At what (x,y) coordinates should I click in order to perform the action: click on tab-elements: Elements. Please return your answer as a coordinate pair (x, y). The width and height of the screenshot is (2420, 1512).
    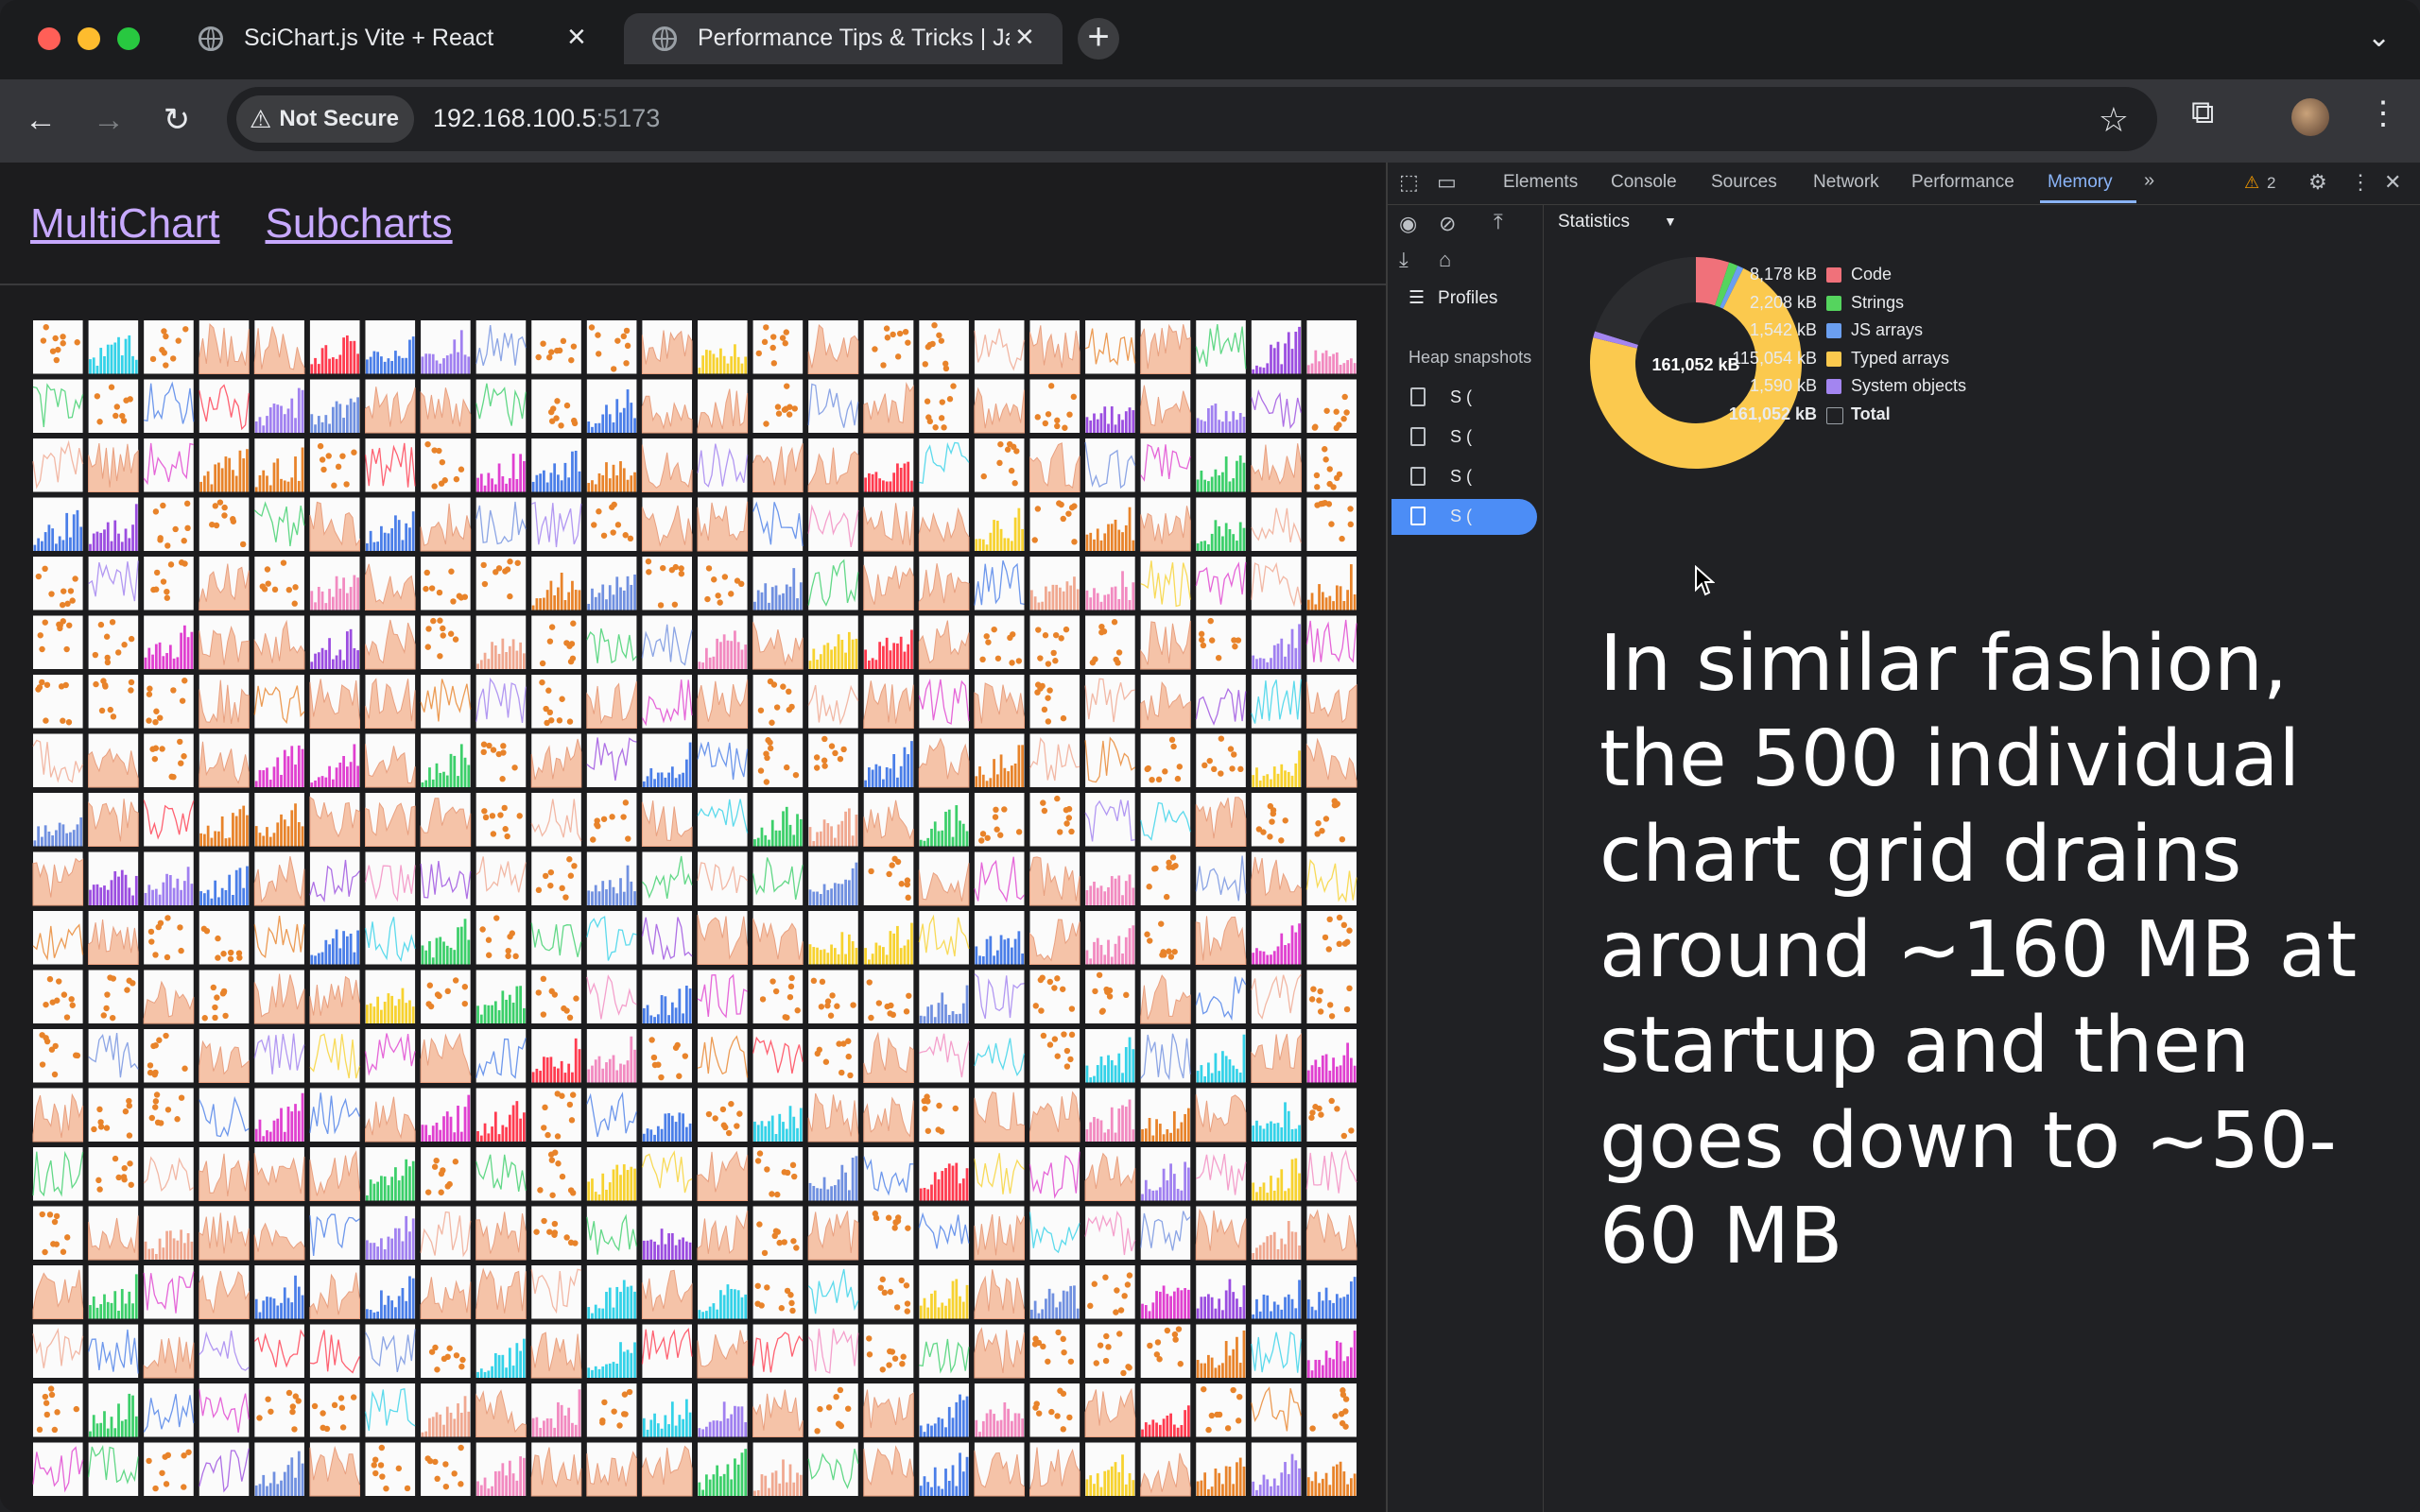
    Looking at the image, I should click on (1540, 182).